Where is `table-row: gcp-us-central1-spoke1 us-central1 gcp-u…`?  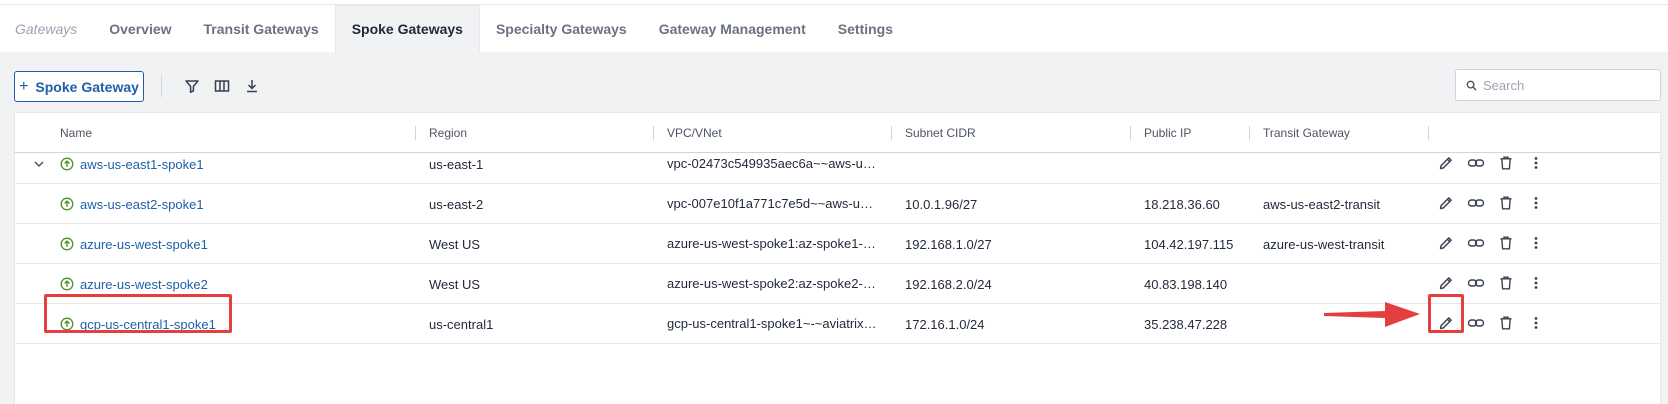
table-row: gcp-us-central1-spoke1 us-central1 gcp-u… is located at coordinates (837, 324).